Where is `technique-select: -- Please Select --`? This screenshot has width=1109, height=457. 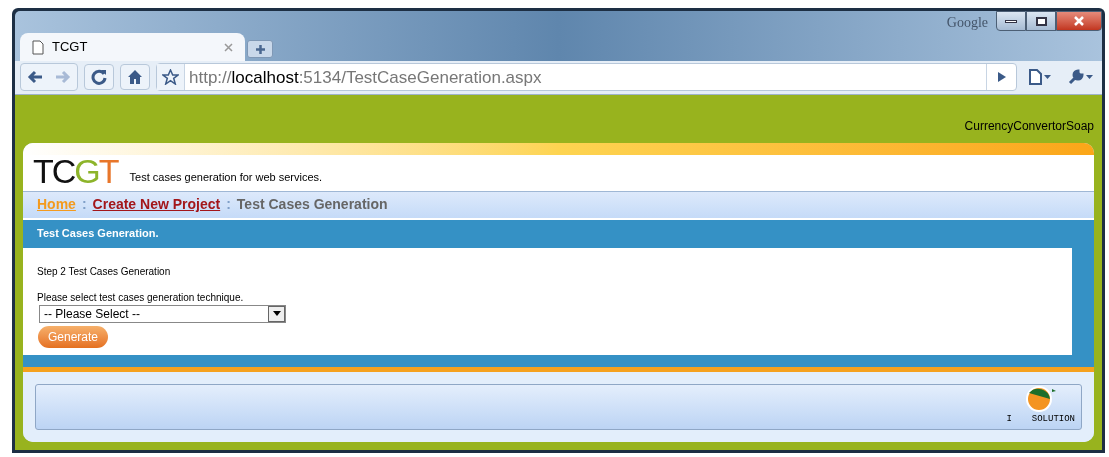 technique-select: -- Please Select -- is located at coordinates (162, 313).